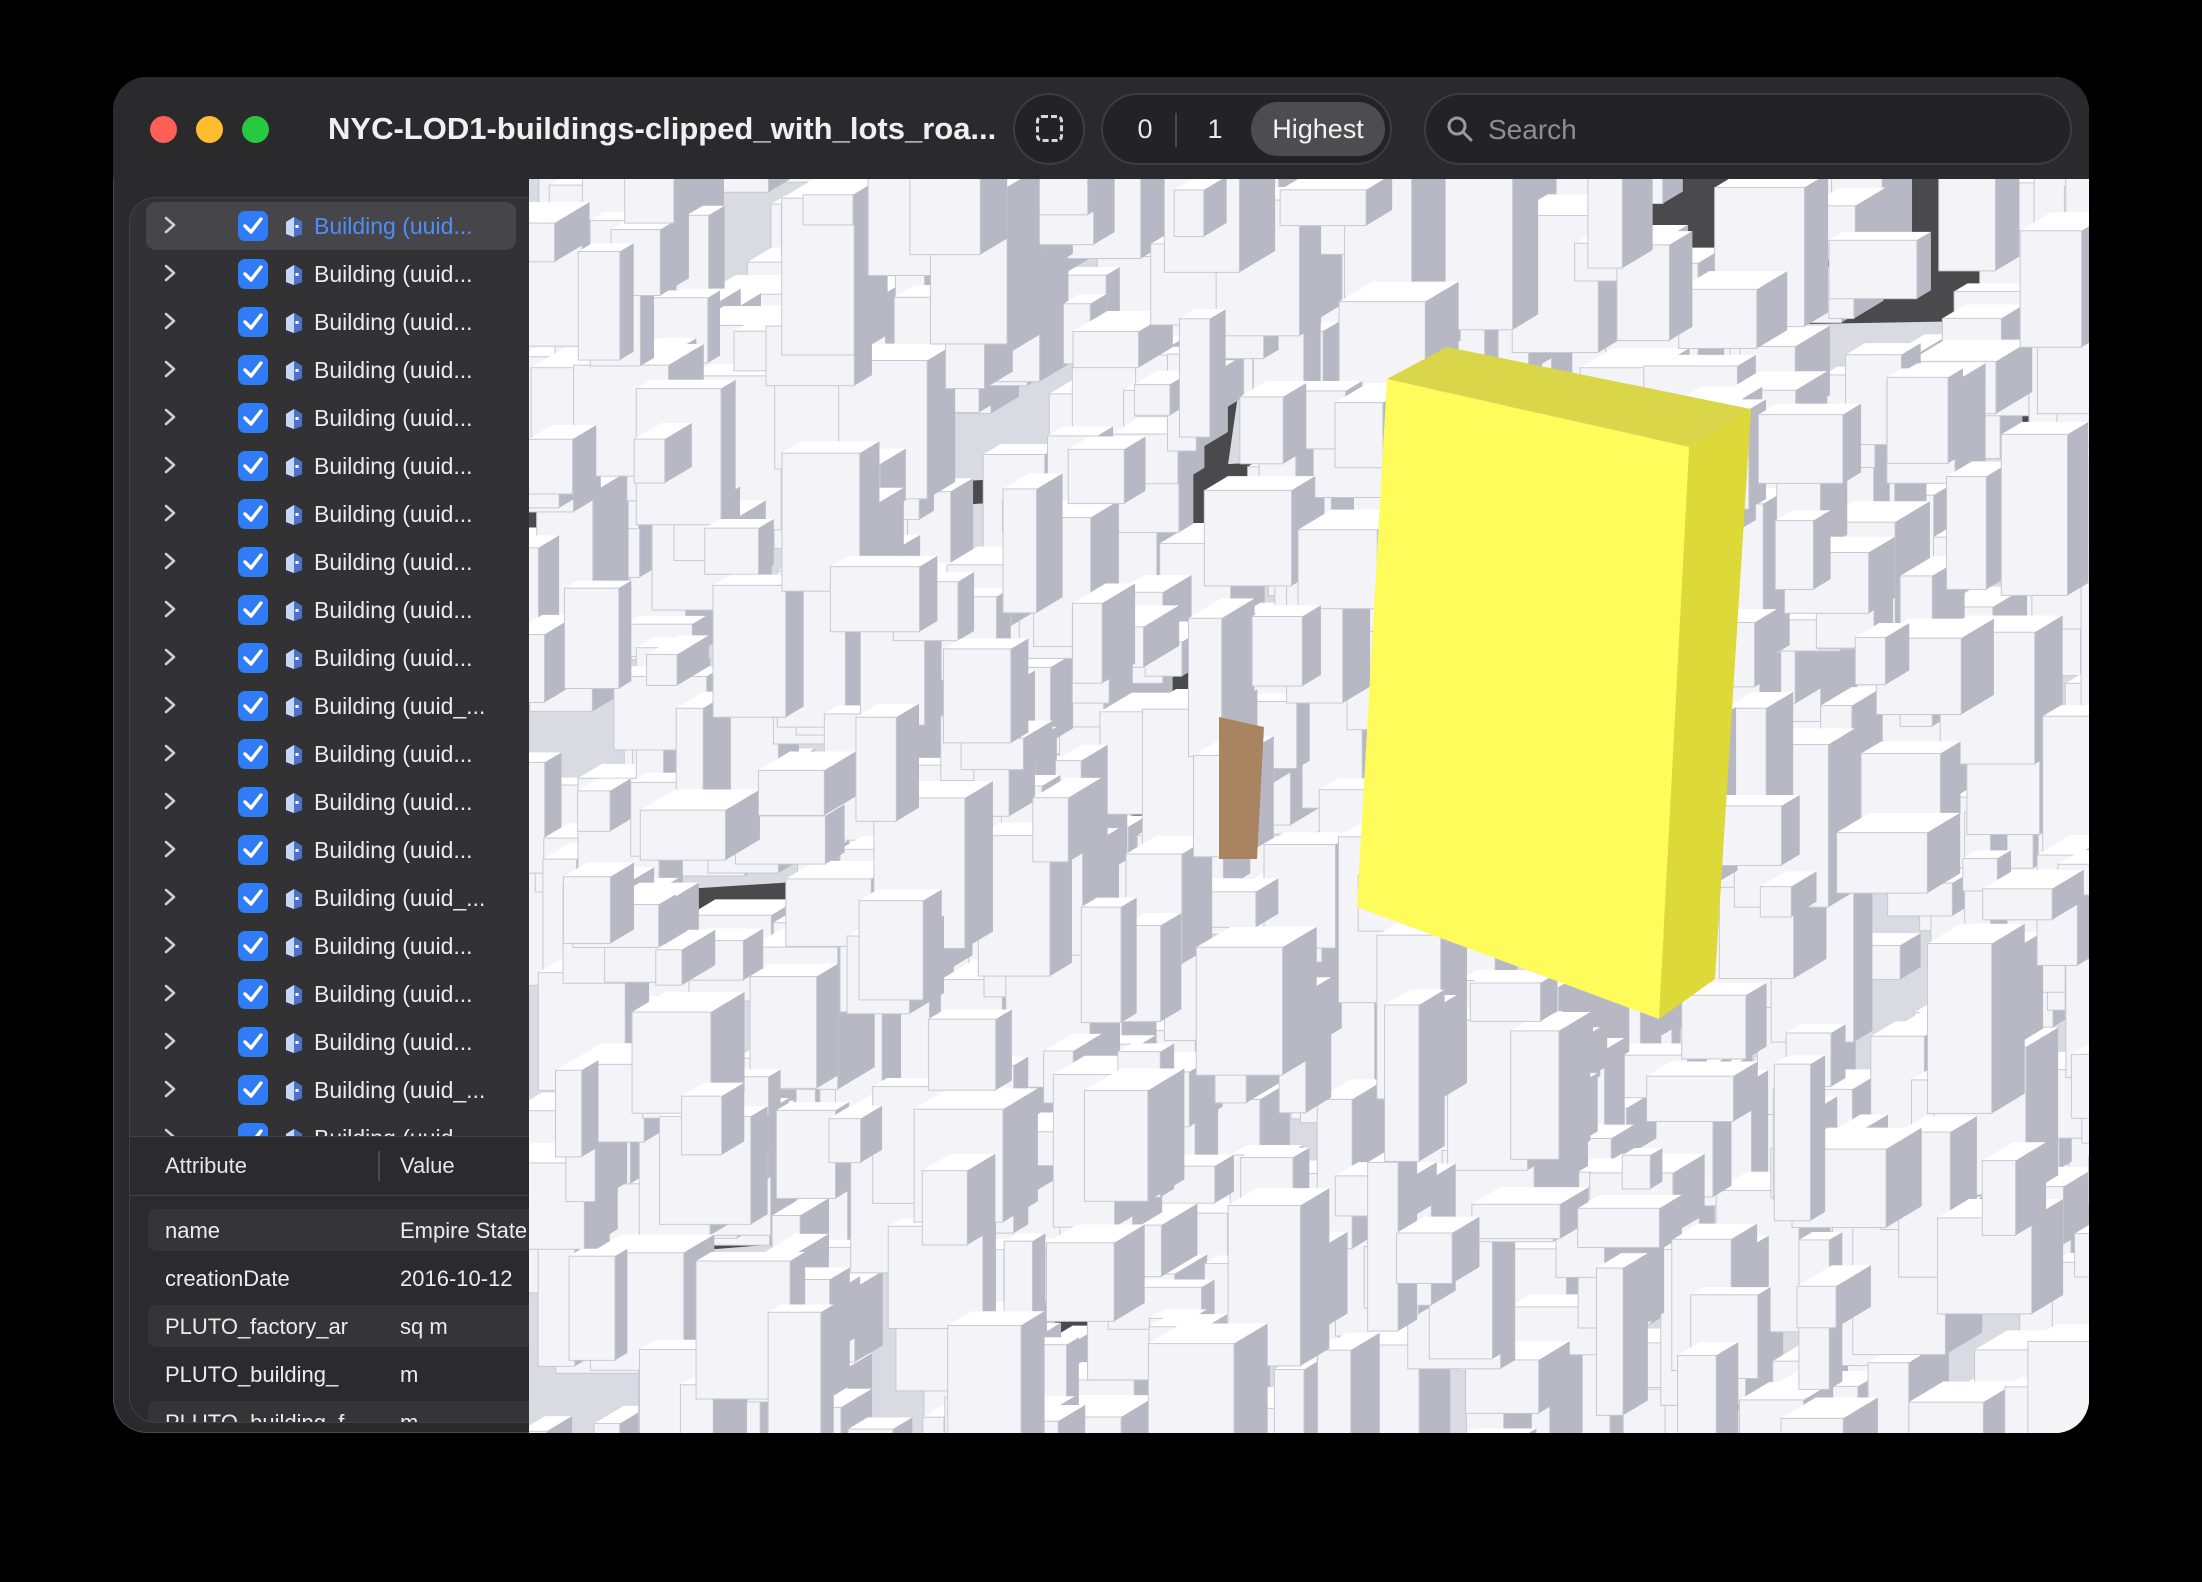 The width and height of the screenshot is (2202, 1582). Describe the element at coordinates (1246, 129) in the screenshot. I see `lod-segmented-control: 0 1 Highest` at that location.